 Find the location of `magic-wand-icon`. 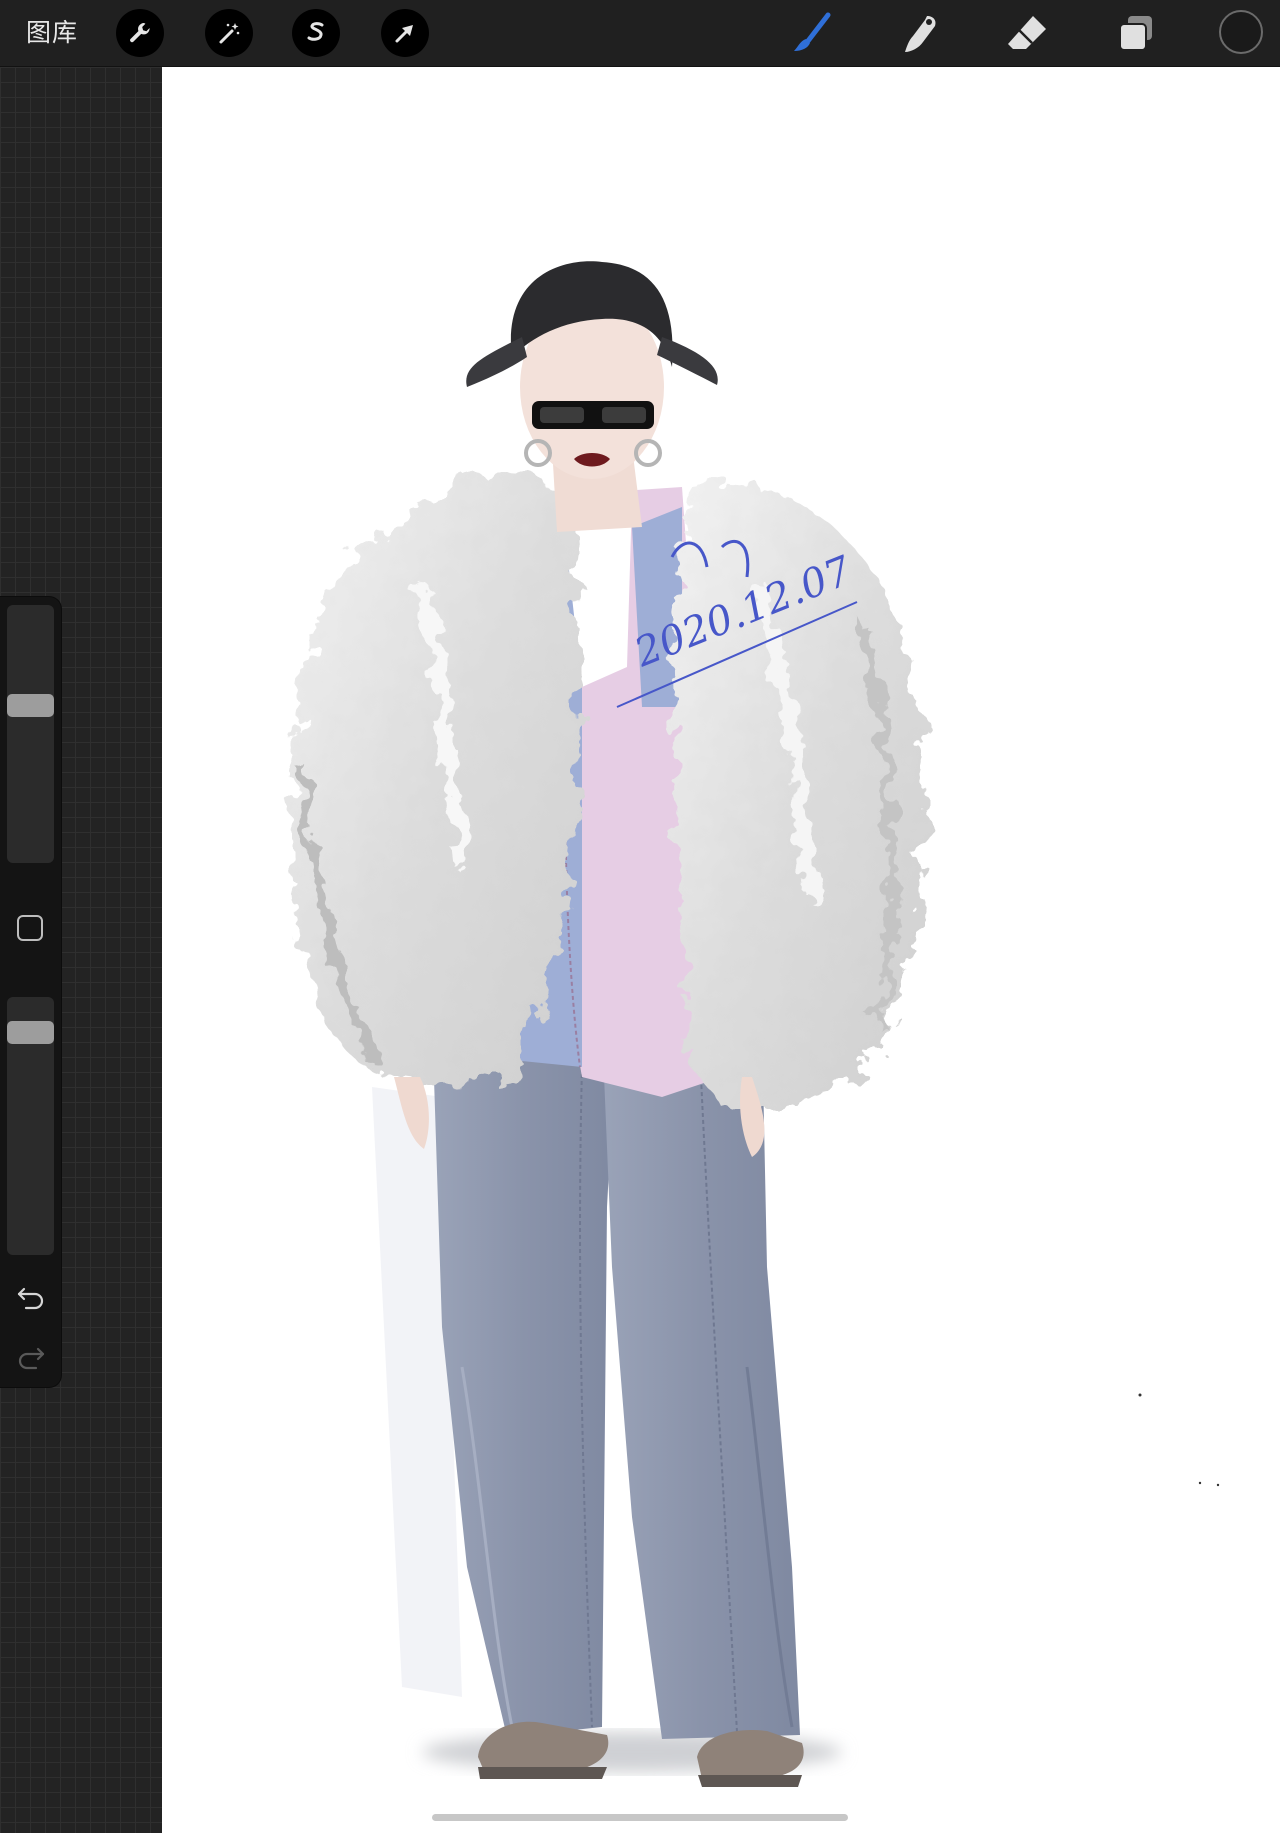

magic-wand-icon is located at coordinates (229, 33).